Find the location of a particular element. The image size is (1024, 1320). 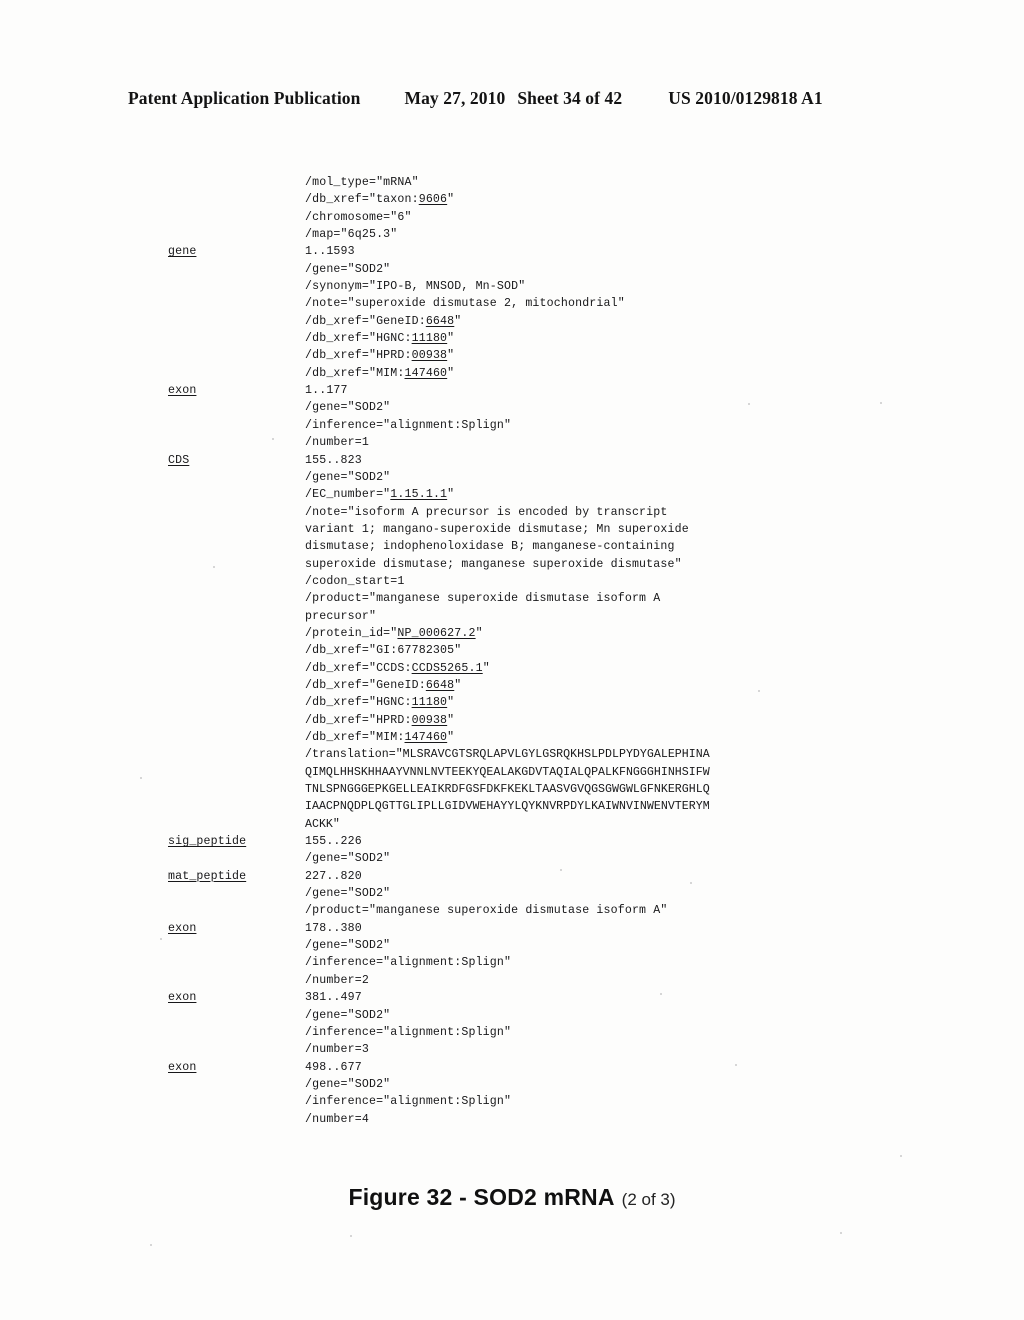

feature-key-label: sig_peptide is located at coordinates (207, 842).